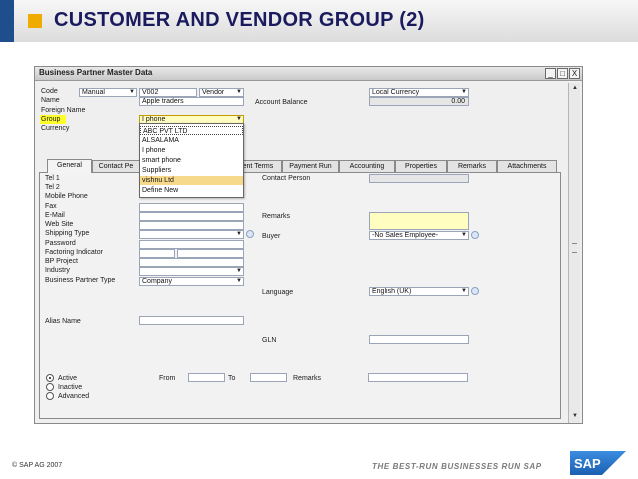  I want to click on code-mode-value: Manual, so click(93, 92).